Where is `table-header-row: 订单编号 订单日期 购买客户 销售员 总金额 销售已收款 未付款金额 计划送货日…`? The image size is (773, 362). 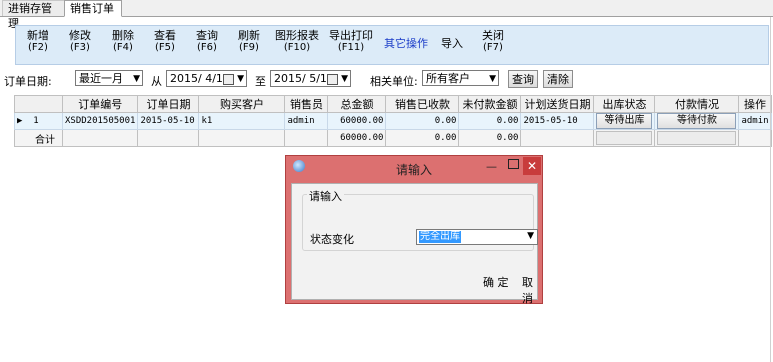 table-header-row: 订单编号 订单日期 购买客户 销售员 总金额 销售已收款 未付款金额 计划送货日… is located at coordinates (393, 104).